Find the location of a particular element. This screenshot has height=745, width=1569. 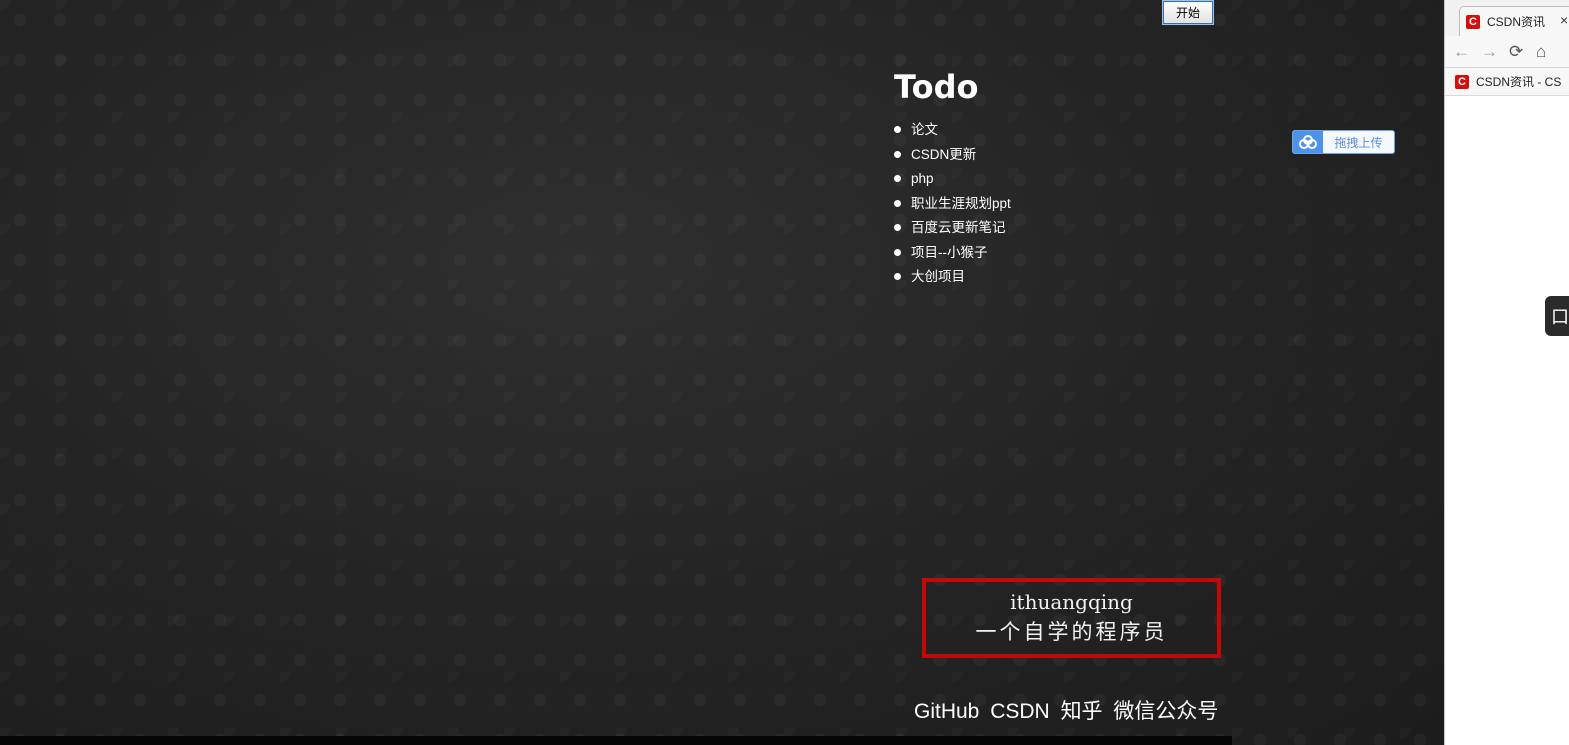

side-panel-tab: 口 is located at coordinates (1557, 316).